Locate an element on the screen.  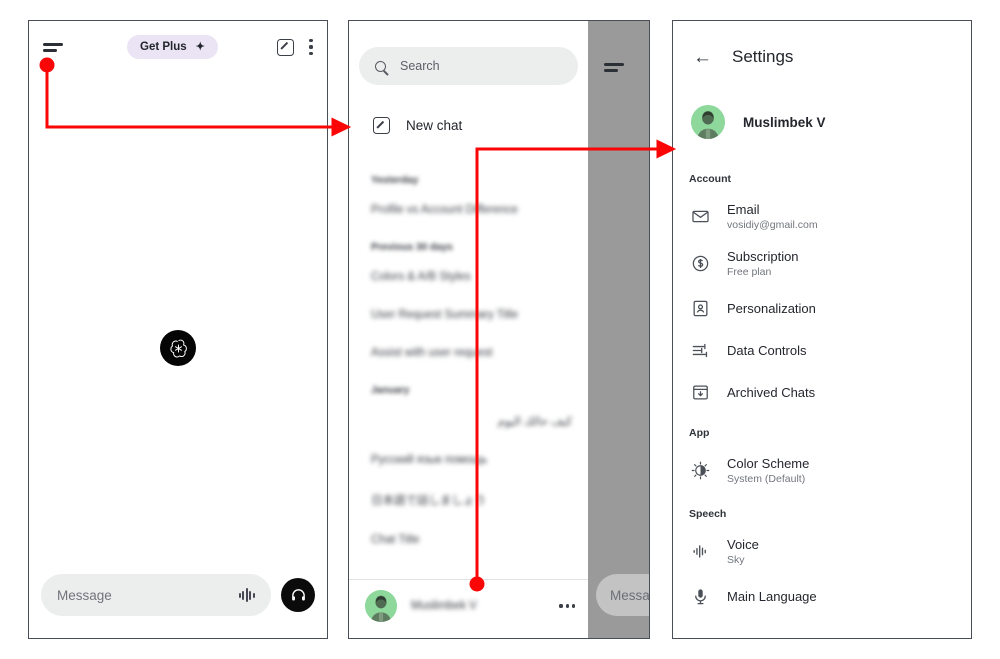
drawer-profile-row: Muslimbek V is located at coordinates (470, 606).